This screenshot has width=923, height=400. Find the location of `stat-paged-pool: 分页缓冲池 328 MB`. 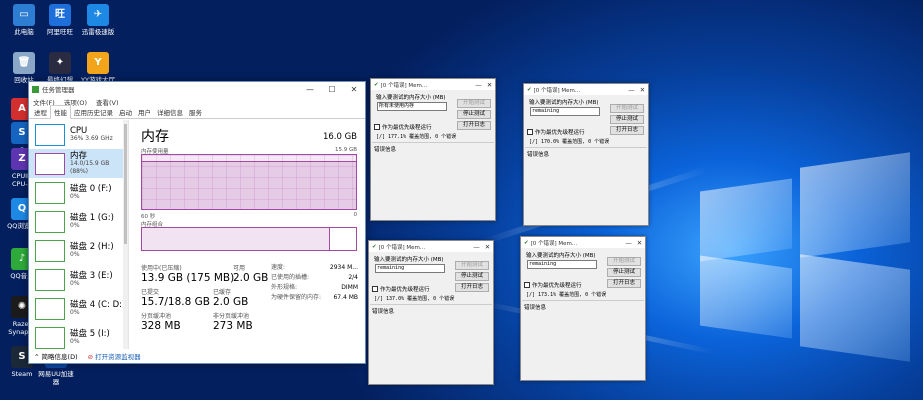

stat-paged-pool: 分页缓冲池 328 MB is located at coordinates (161, 321).